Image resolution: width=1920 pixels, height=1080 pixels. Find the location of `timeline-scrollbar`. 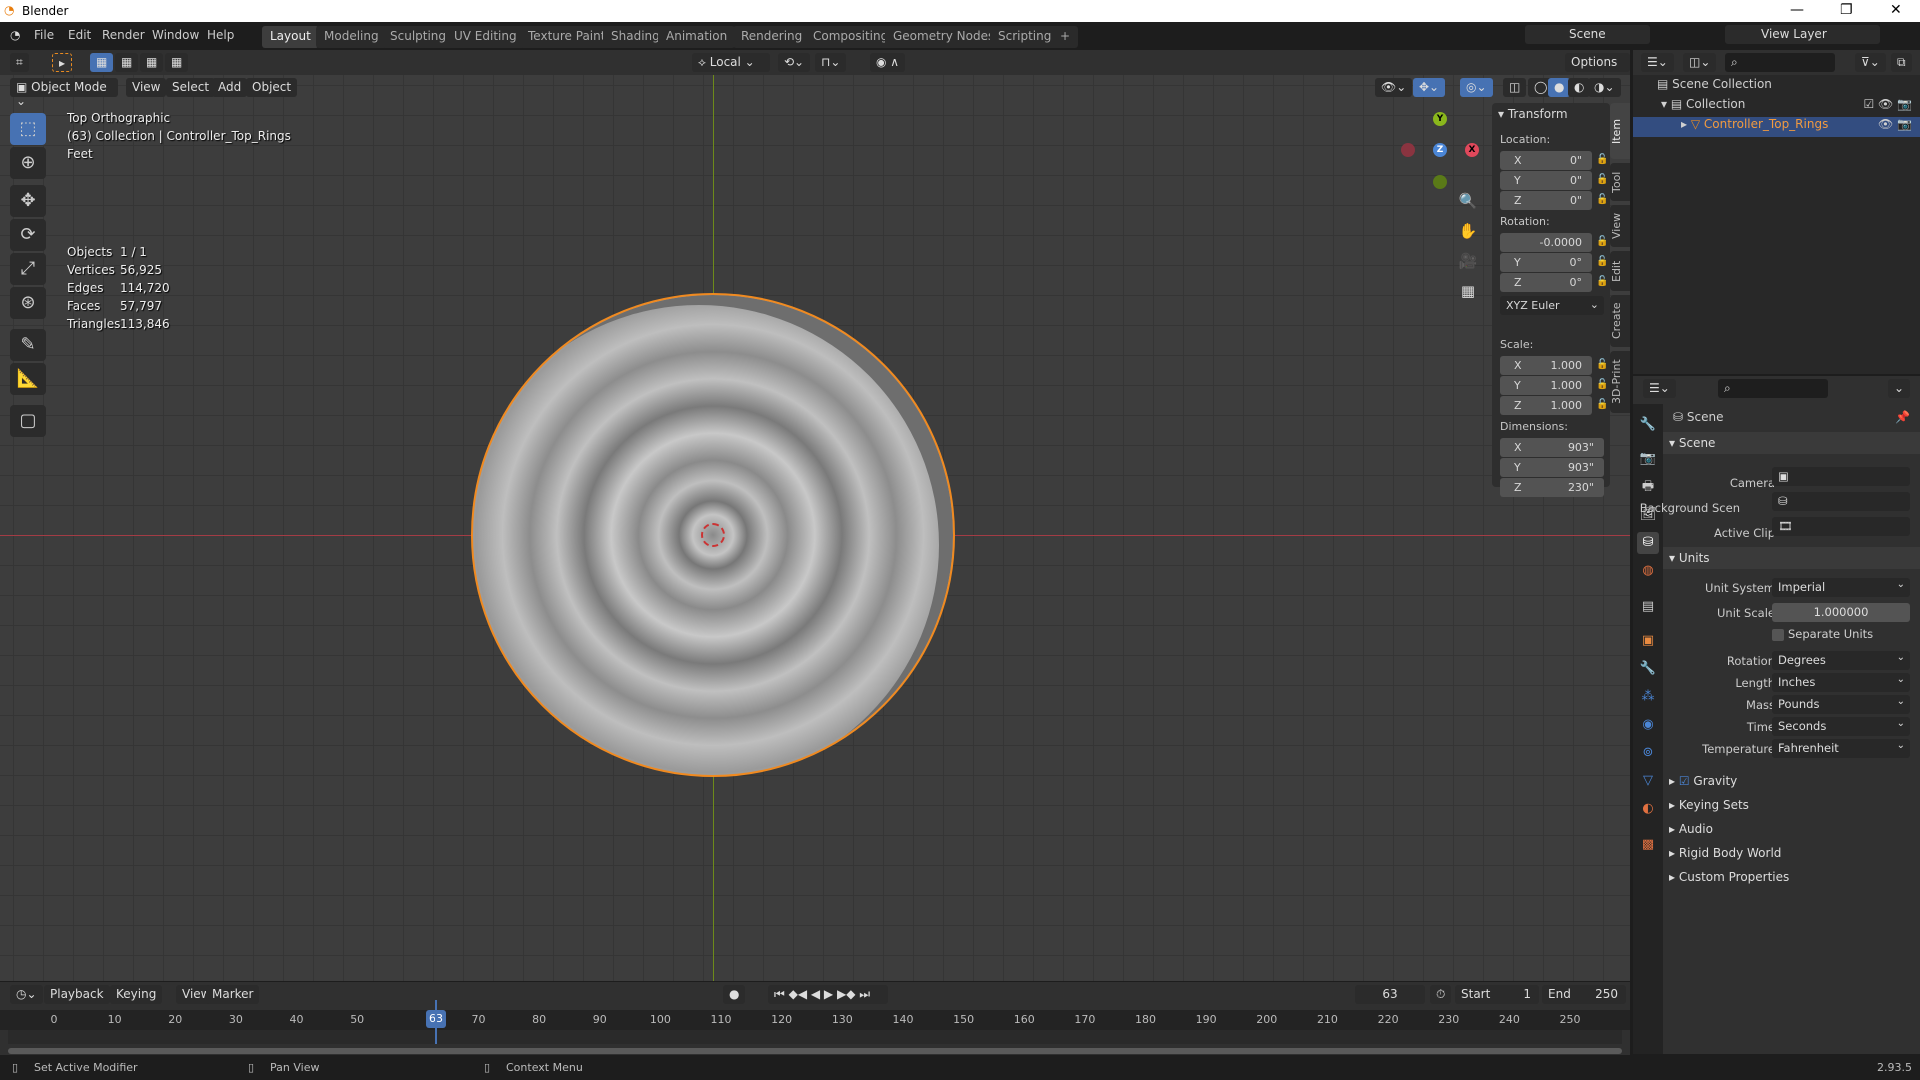

timeline-scrollbar is located at coordinates (815, 1051).